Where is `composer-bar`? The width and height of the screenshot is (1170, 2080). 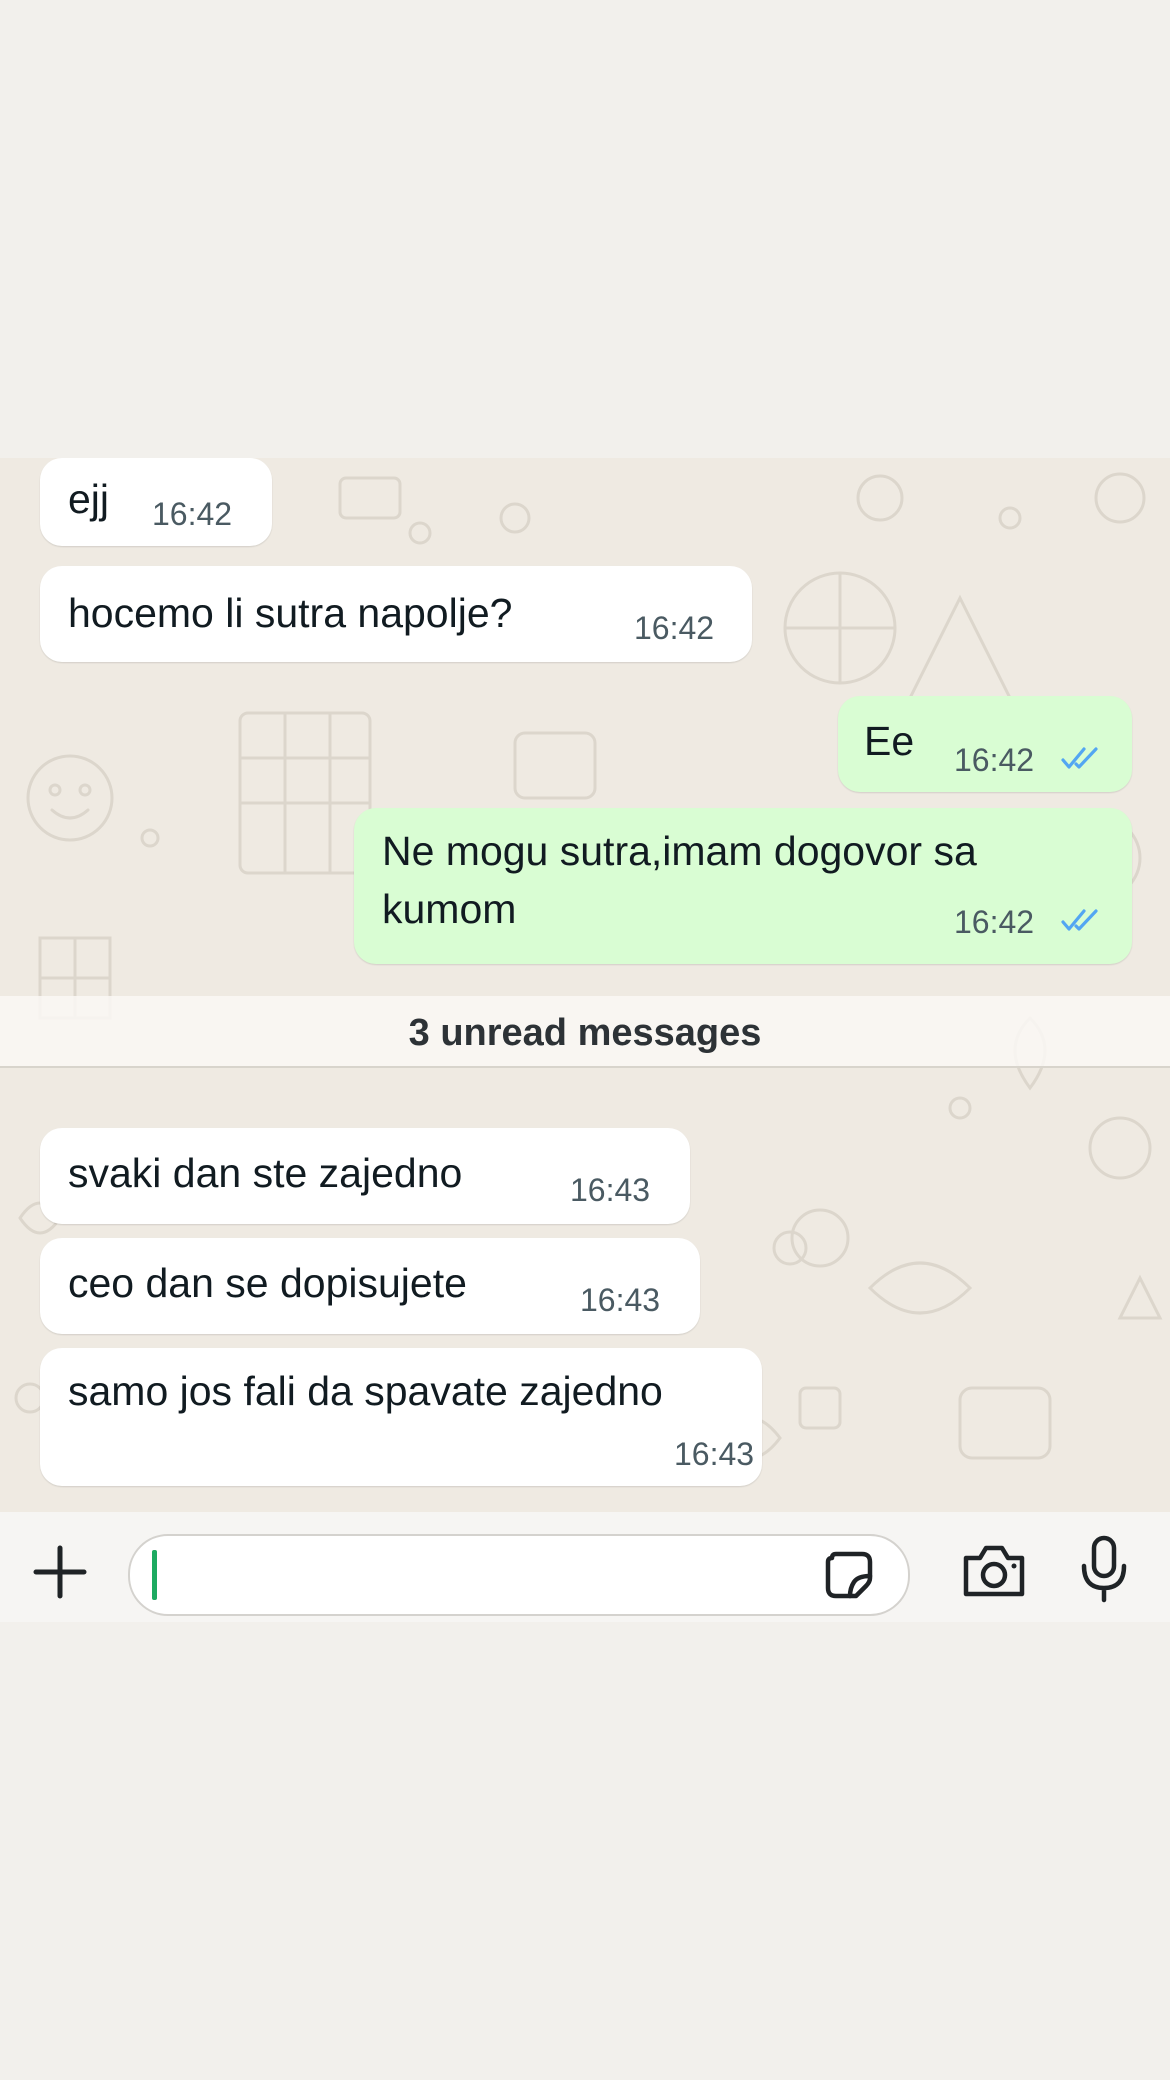
composer-bar is located at coordinates (585, 1567).